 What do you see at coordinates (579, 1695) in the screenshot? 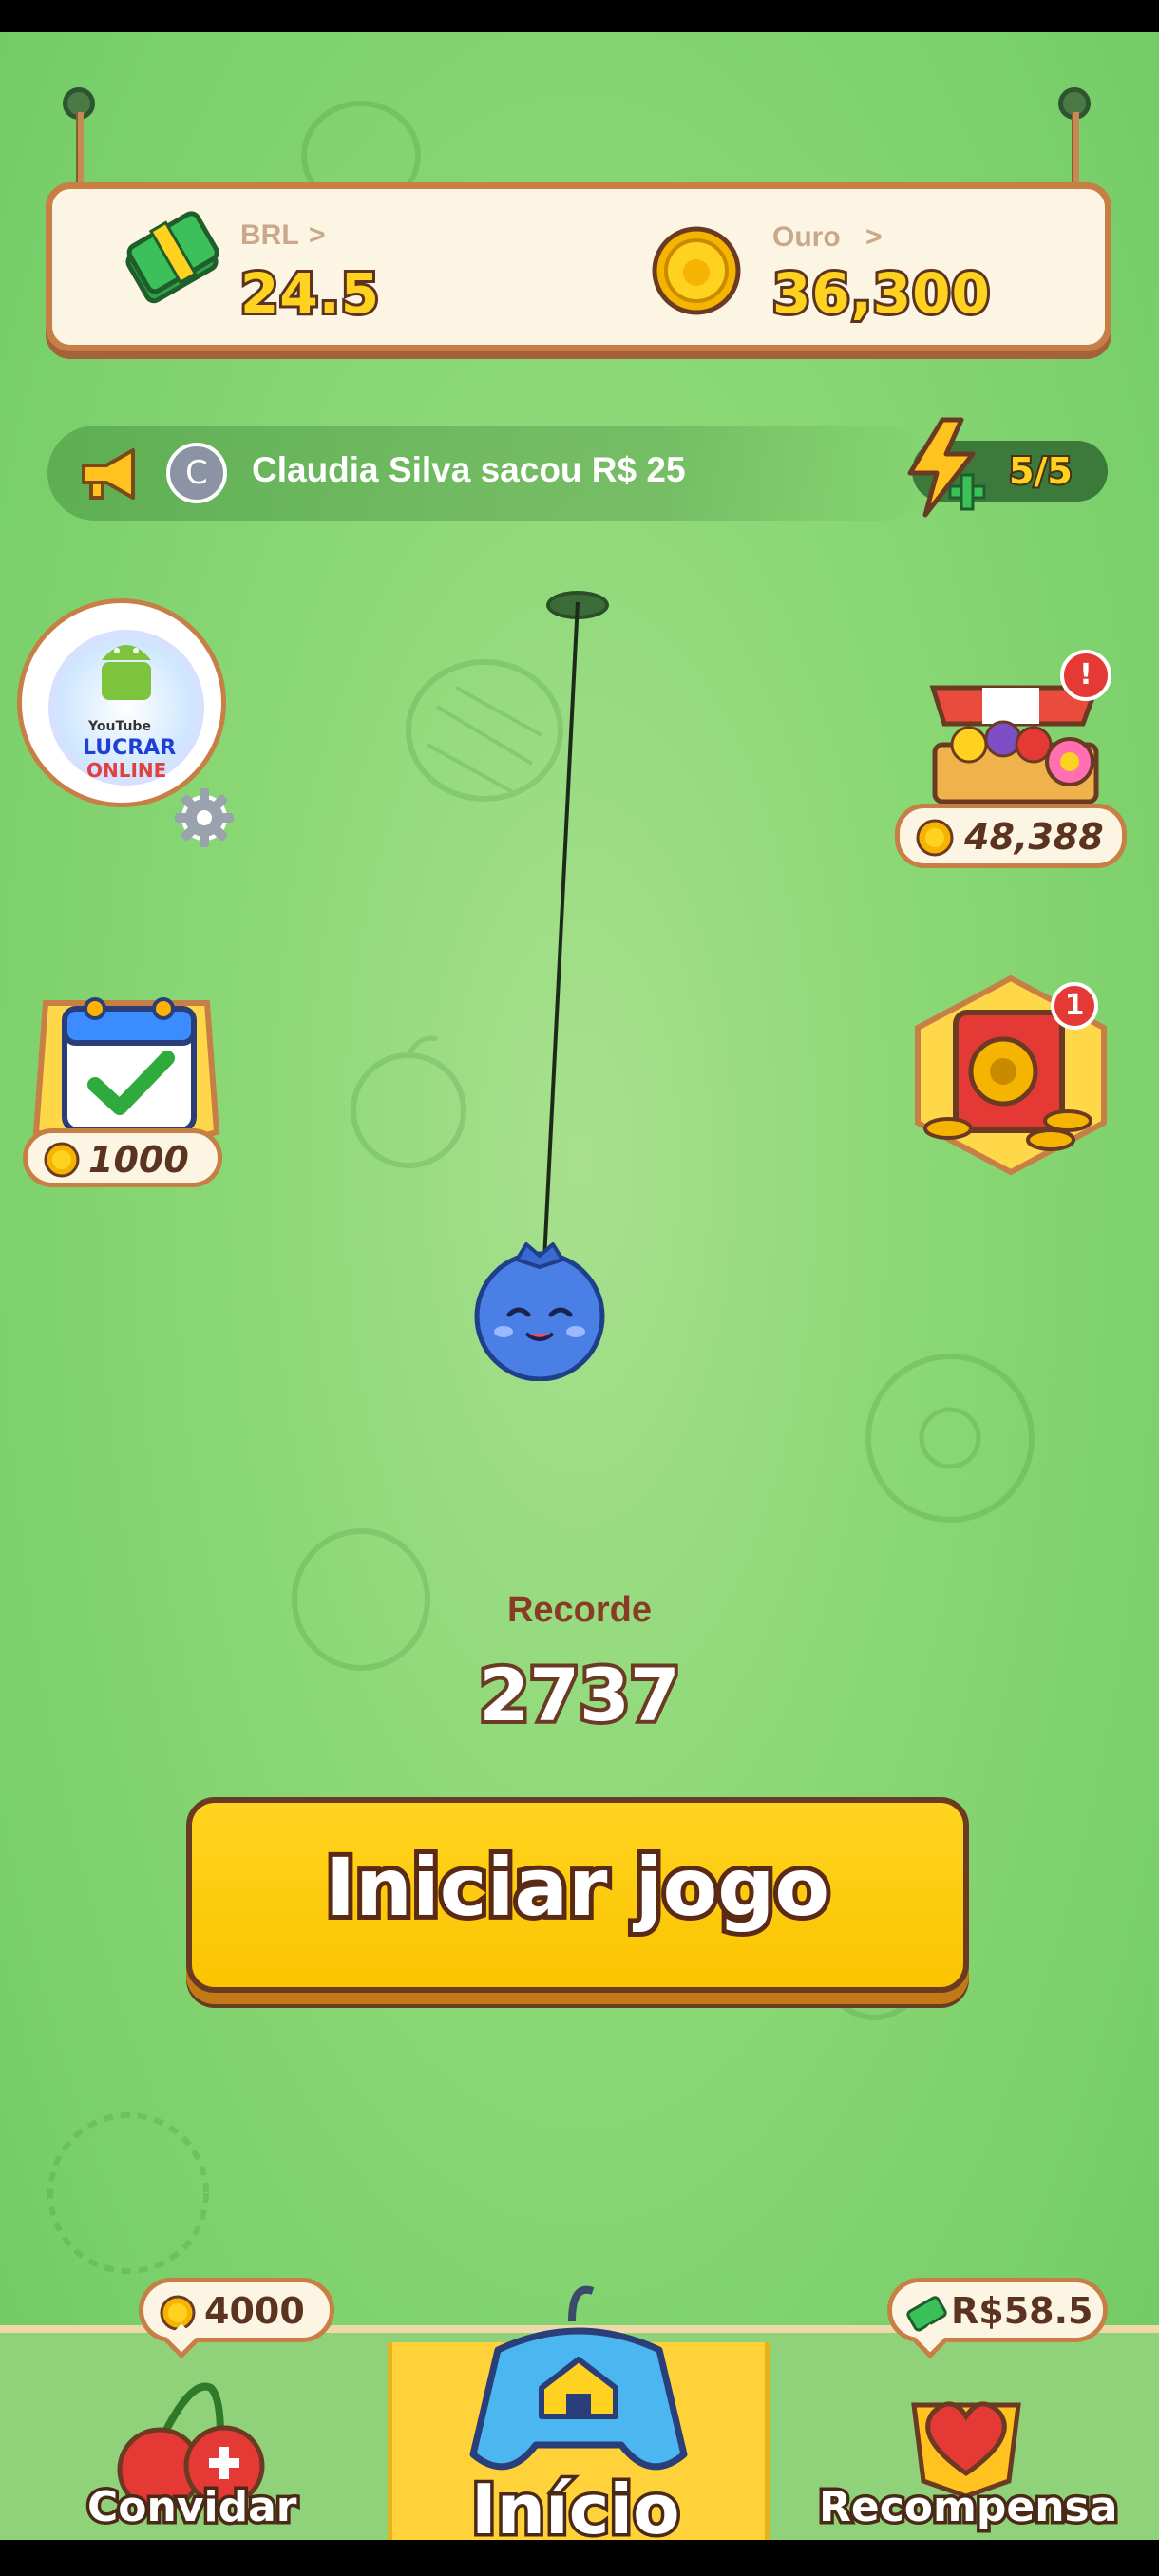
I see `record-value: 2737` at bounding box center [579, 1695].